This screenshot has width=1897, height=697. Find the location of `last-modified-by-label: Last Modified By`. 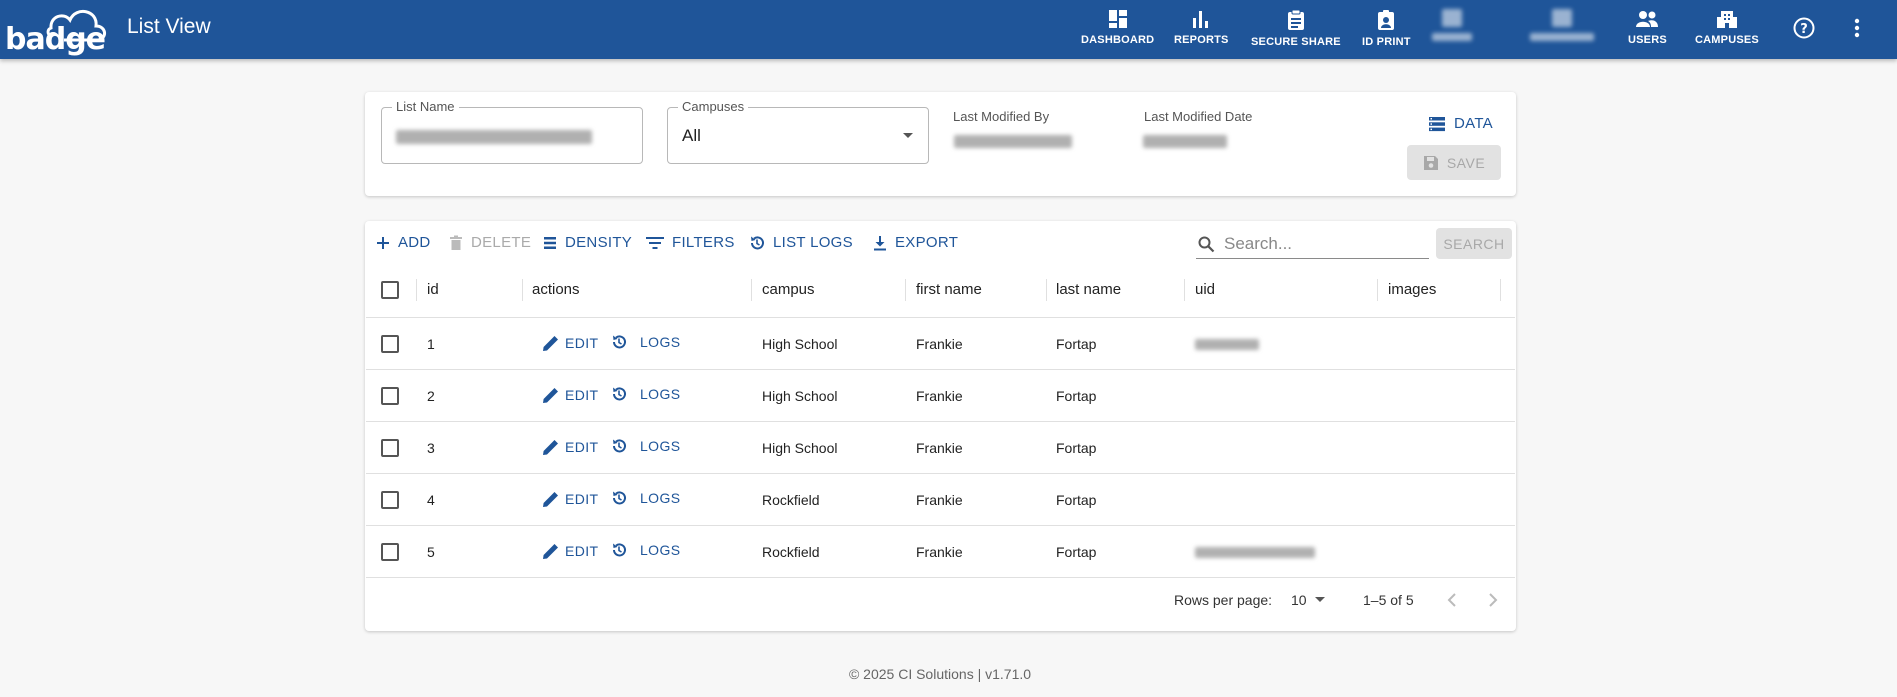

last-modified-by-label: Last Modified By is located at coordinates (1001, 116).